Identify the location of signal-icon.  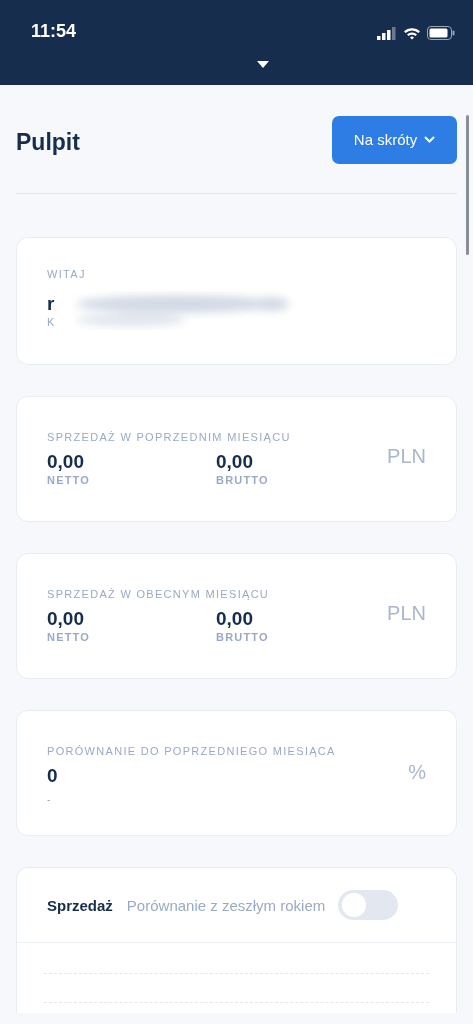
(387, 33).